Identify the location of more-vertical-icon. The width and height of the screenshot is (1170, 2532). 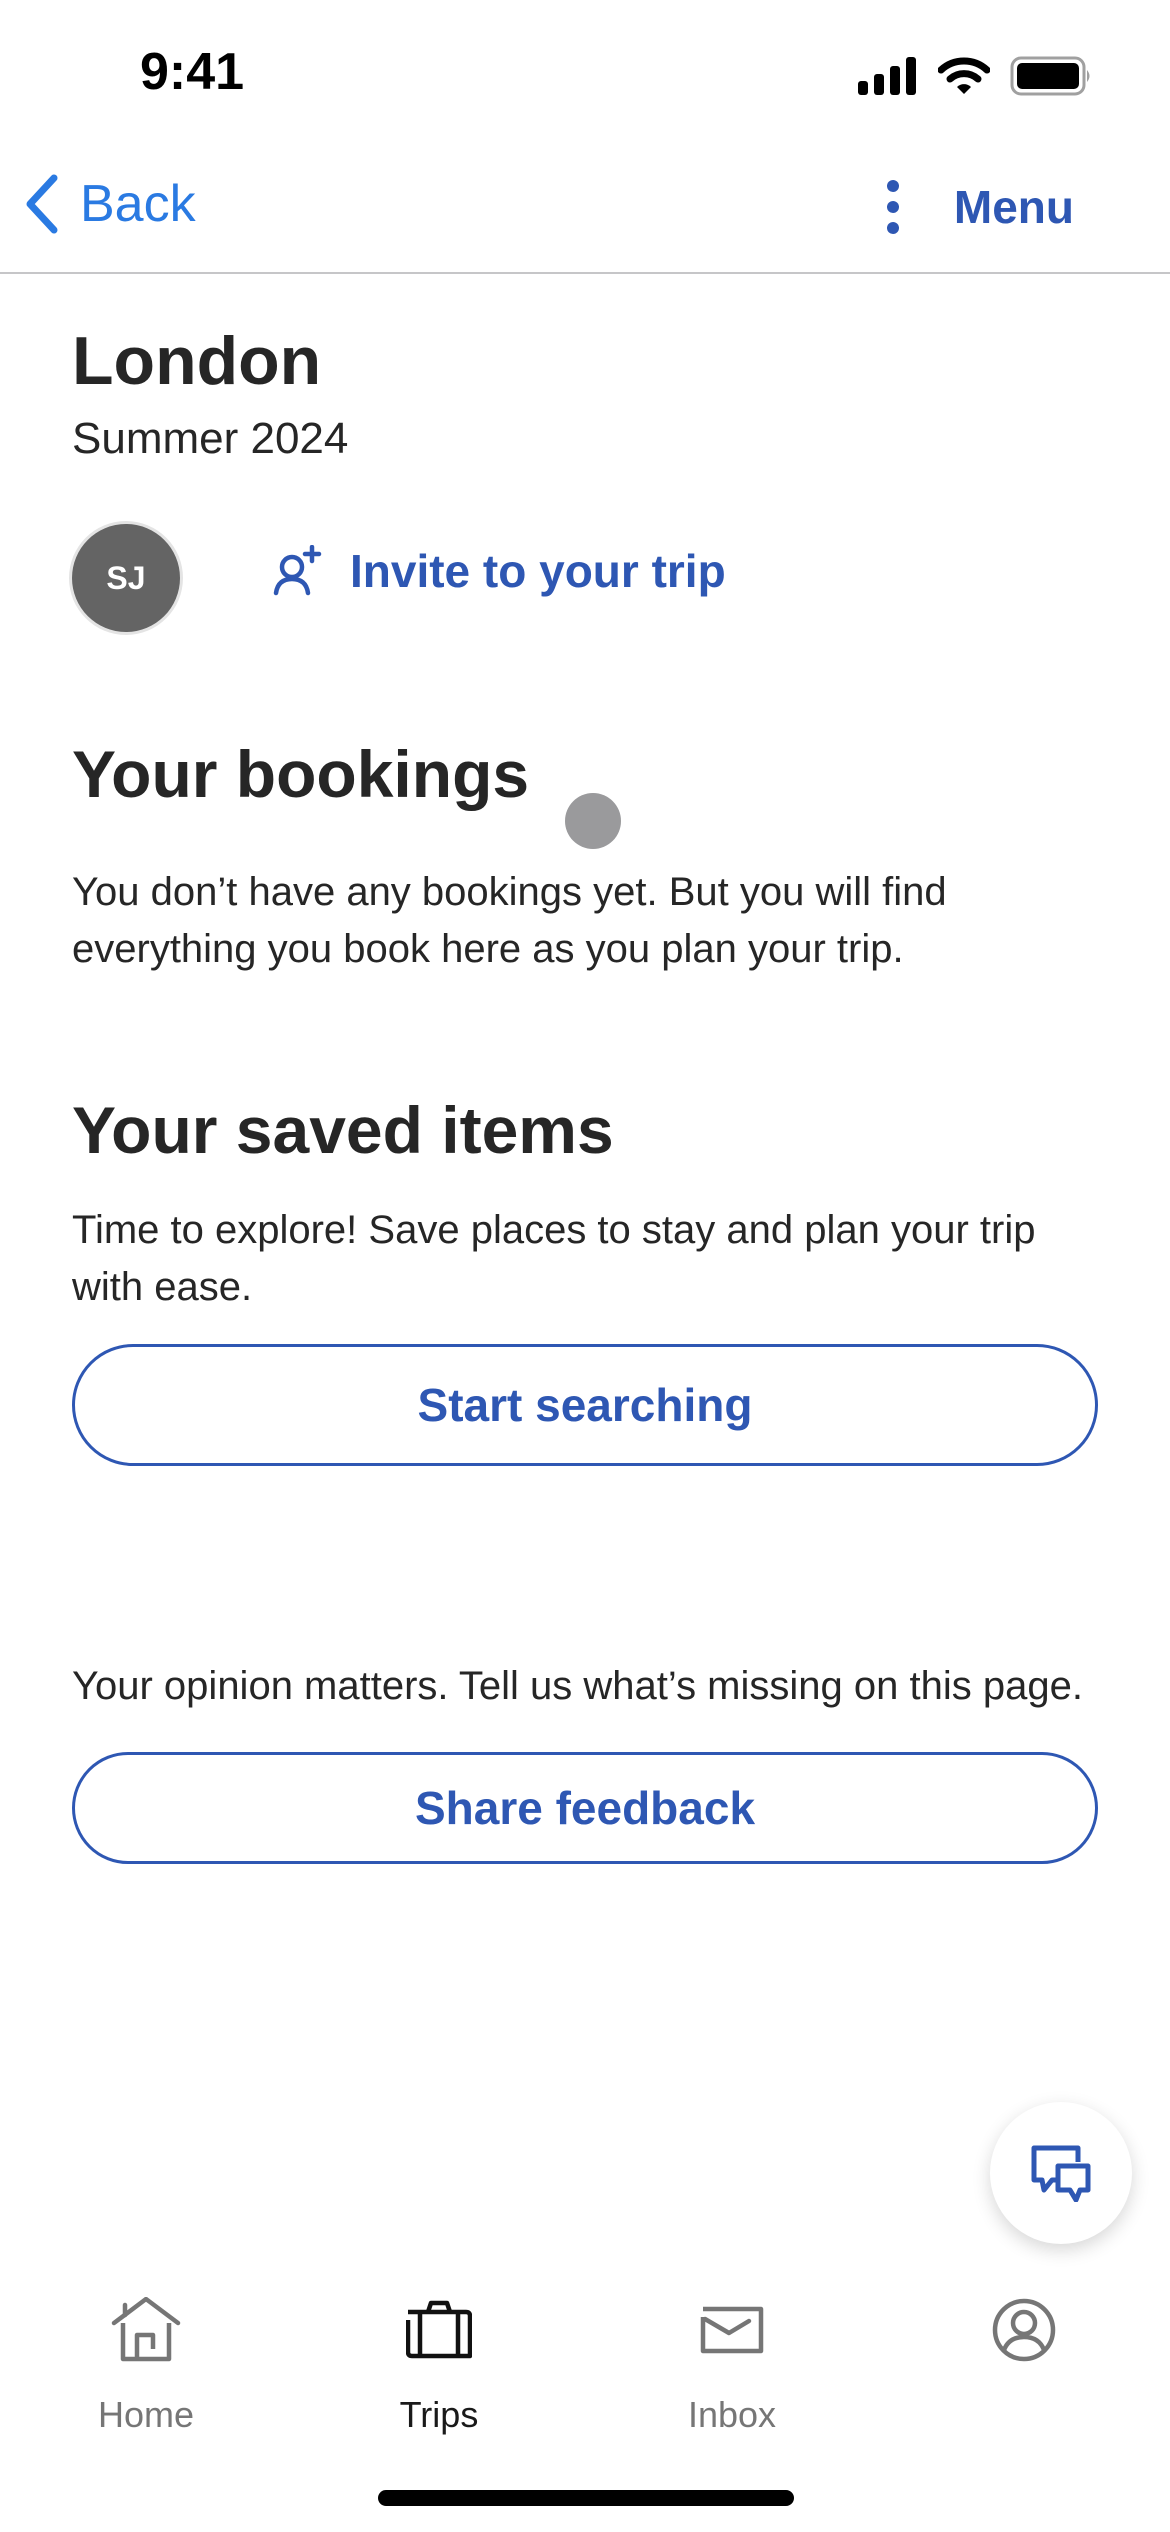
(892, 207).